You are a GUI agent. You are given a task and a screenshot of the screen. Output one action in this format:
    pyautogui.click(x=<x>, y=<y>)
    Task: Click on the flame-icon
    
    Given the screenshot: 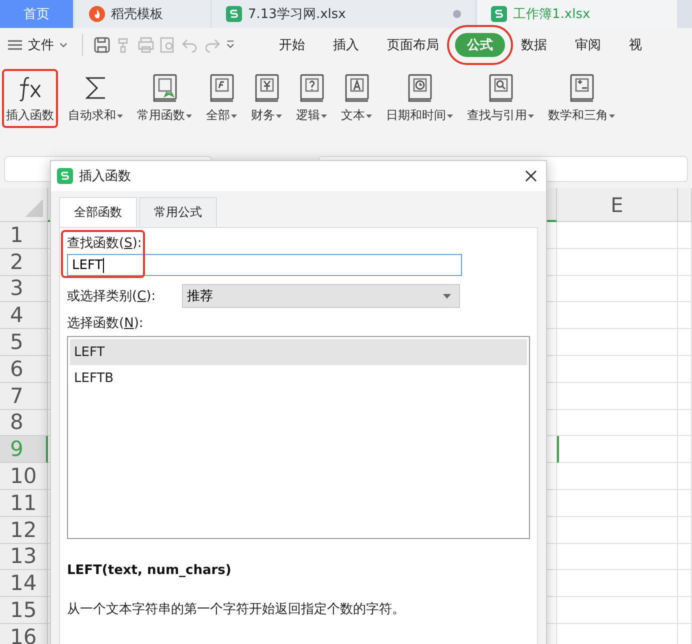 What is the action you would take?
    pyautogui.click(x=97, y=14)
    